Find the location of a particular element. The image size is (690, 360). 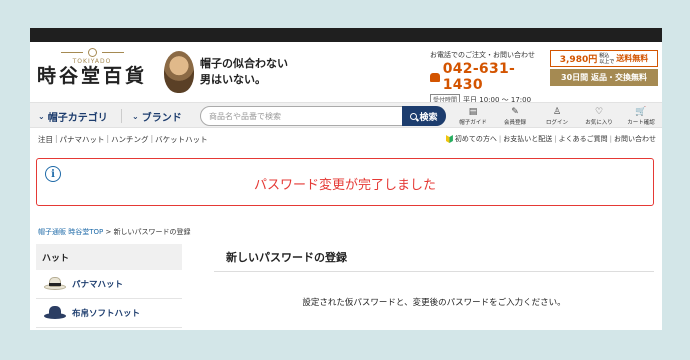

phone-icon is located at coordinates (435, 77).